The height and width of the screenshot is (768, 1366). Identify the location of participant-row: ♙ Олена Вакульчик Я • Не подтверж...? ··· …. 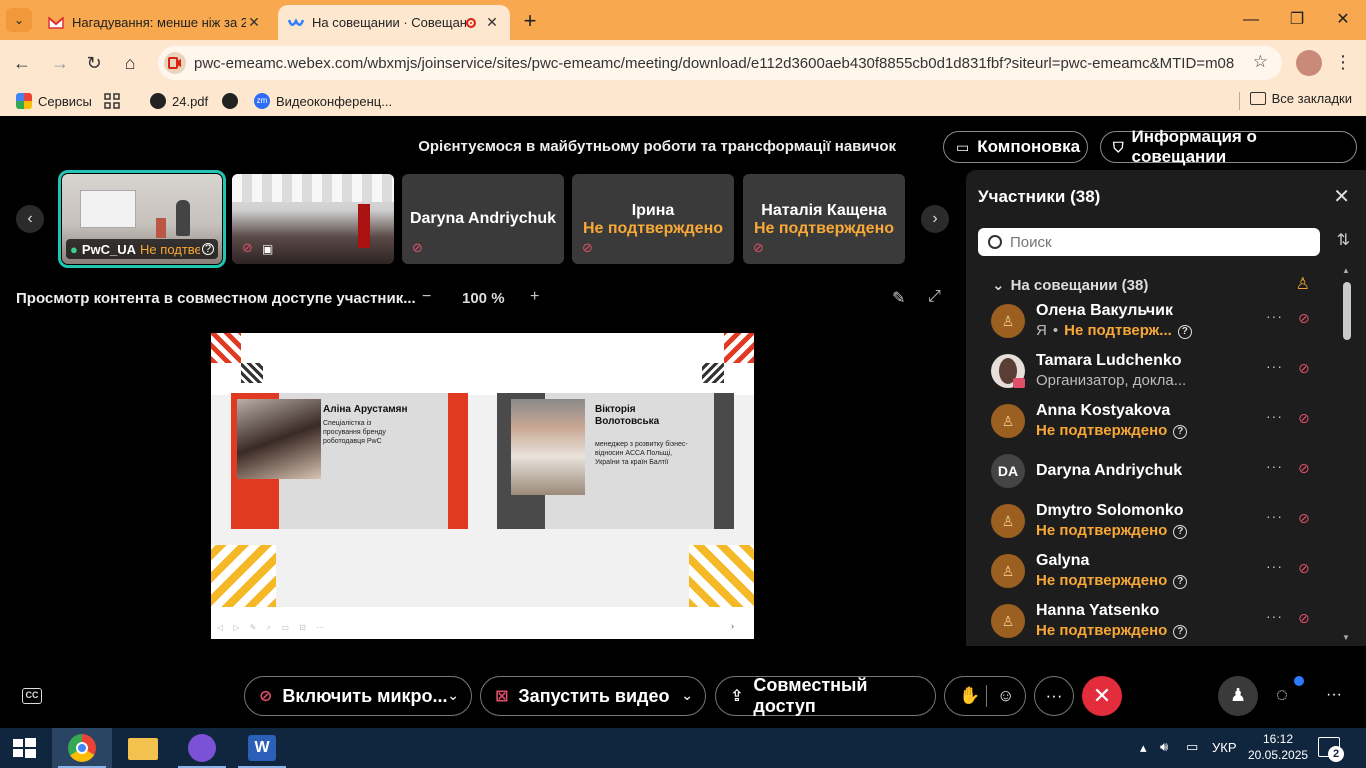
(1151, 322).